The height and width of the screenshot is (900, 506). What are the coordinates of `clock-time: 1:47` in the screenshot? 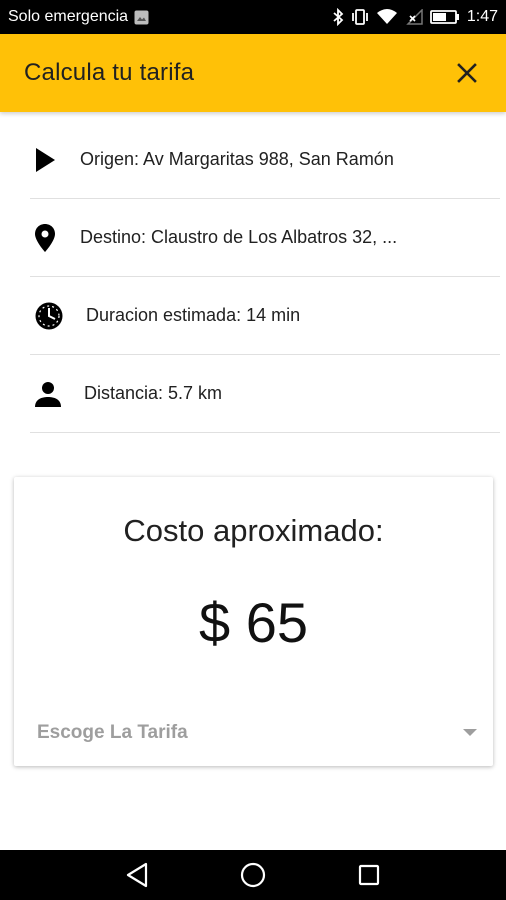 It's located at (482, 16).